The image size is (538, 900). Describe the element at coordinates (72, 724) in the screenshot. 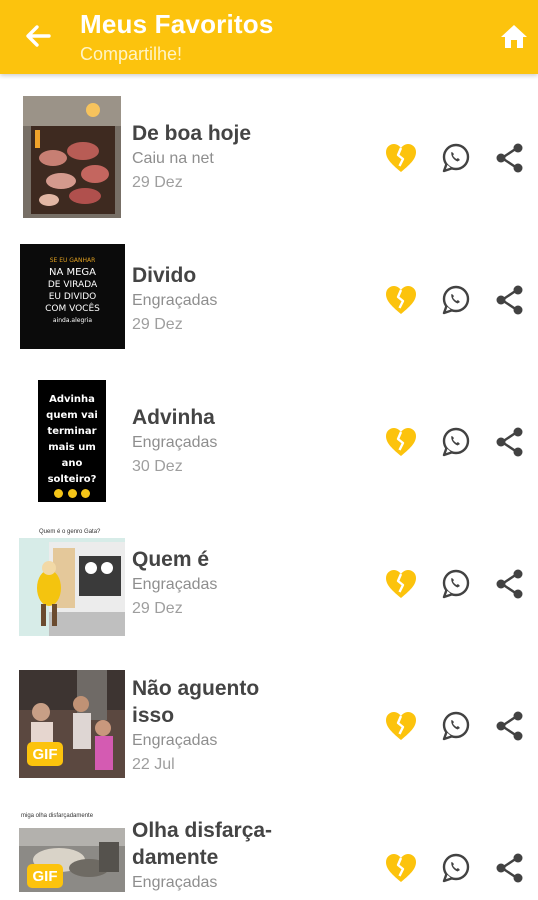

I see `thumbnail-image: GIF` at that location.